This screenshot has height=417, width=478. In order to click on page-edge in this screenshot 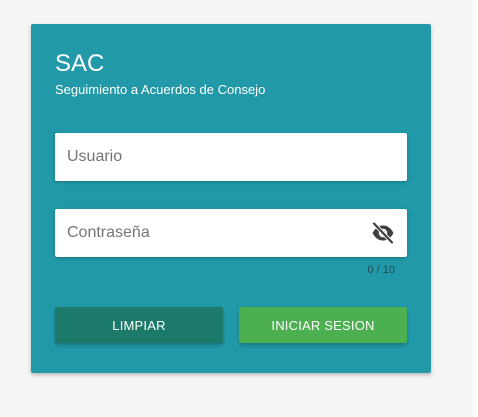, I will do `click(475, 208)`.